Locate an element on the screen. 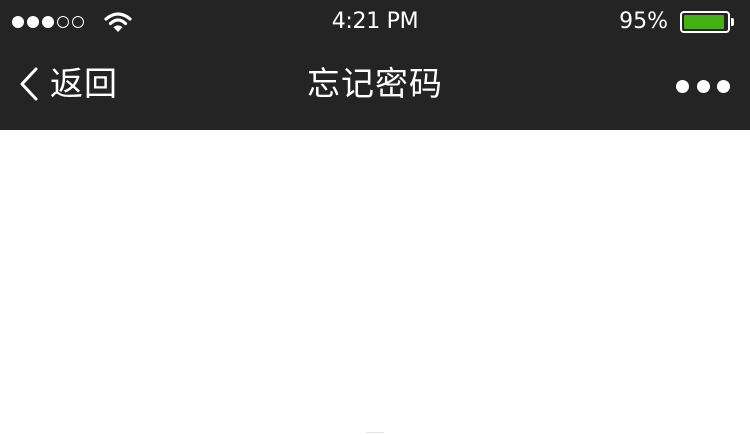 The height and width of the screenshot is (435, 750). more-button is located at coordinates (703, 86).